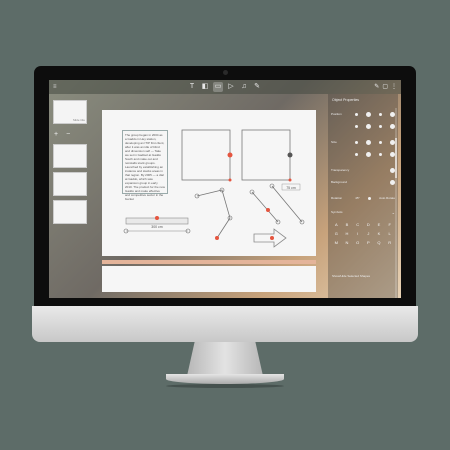 The image size is (450, 450). What do you see at coordinates (336, 233) in the screenshot?
I see `symbol-item: G` at bounding box center [336, 233].